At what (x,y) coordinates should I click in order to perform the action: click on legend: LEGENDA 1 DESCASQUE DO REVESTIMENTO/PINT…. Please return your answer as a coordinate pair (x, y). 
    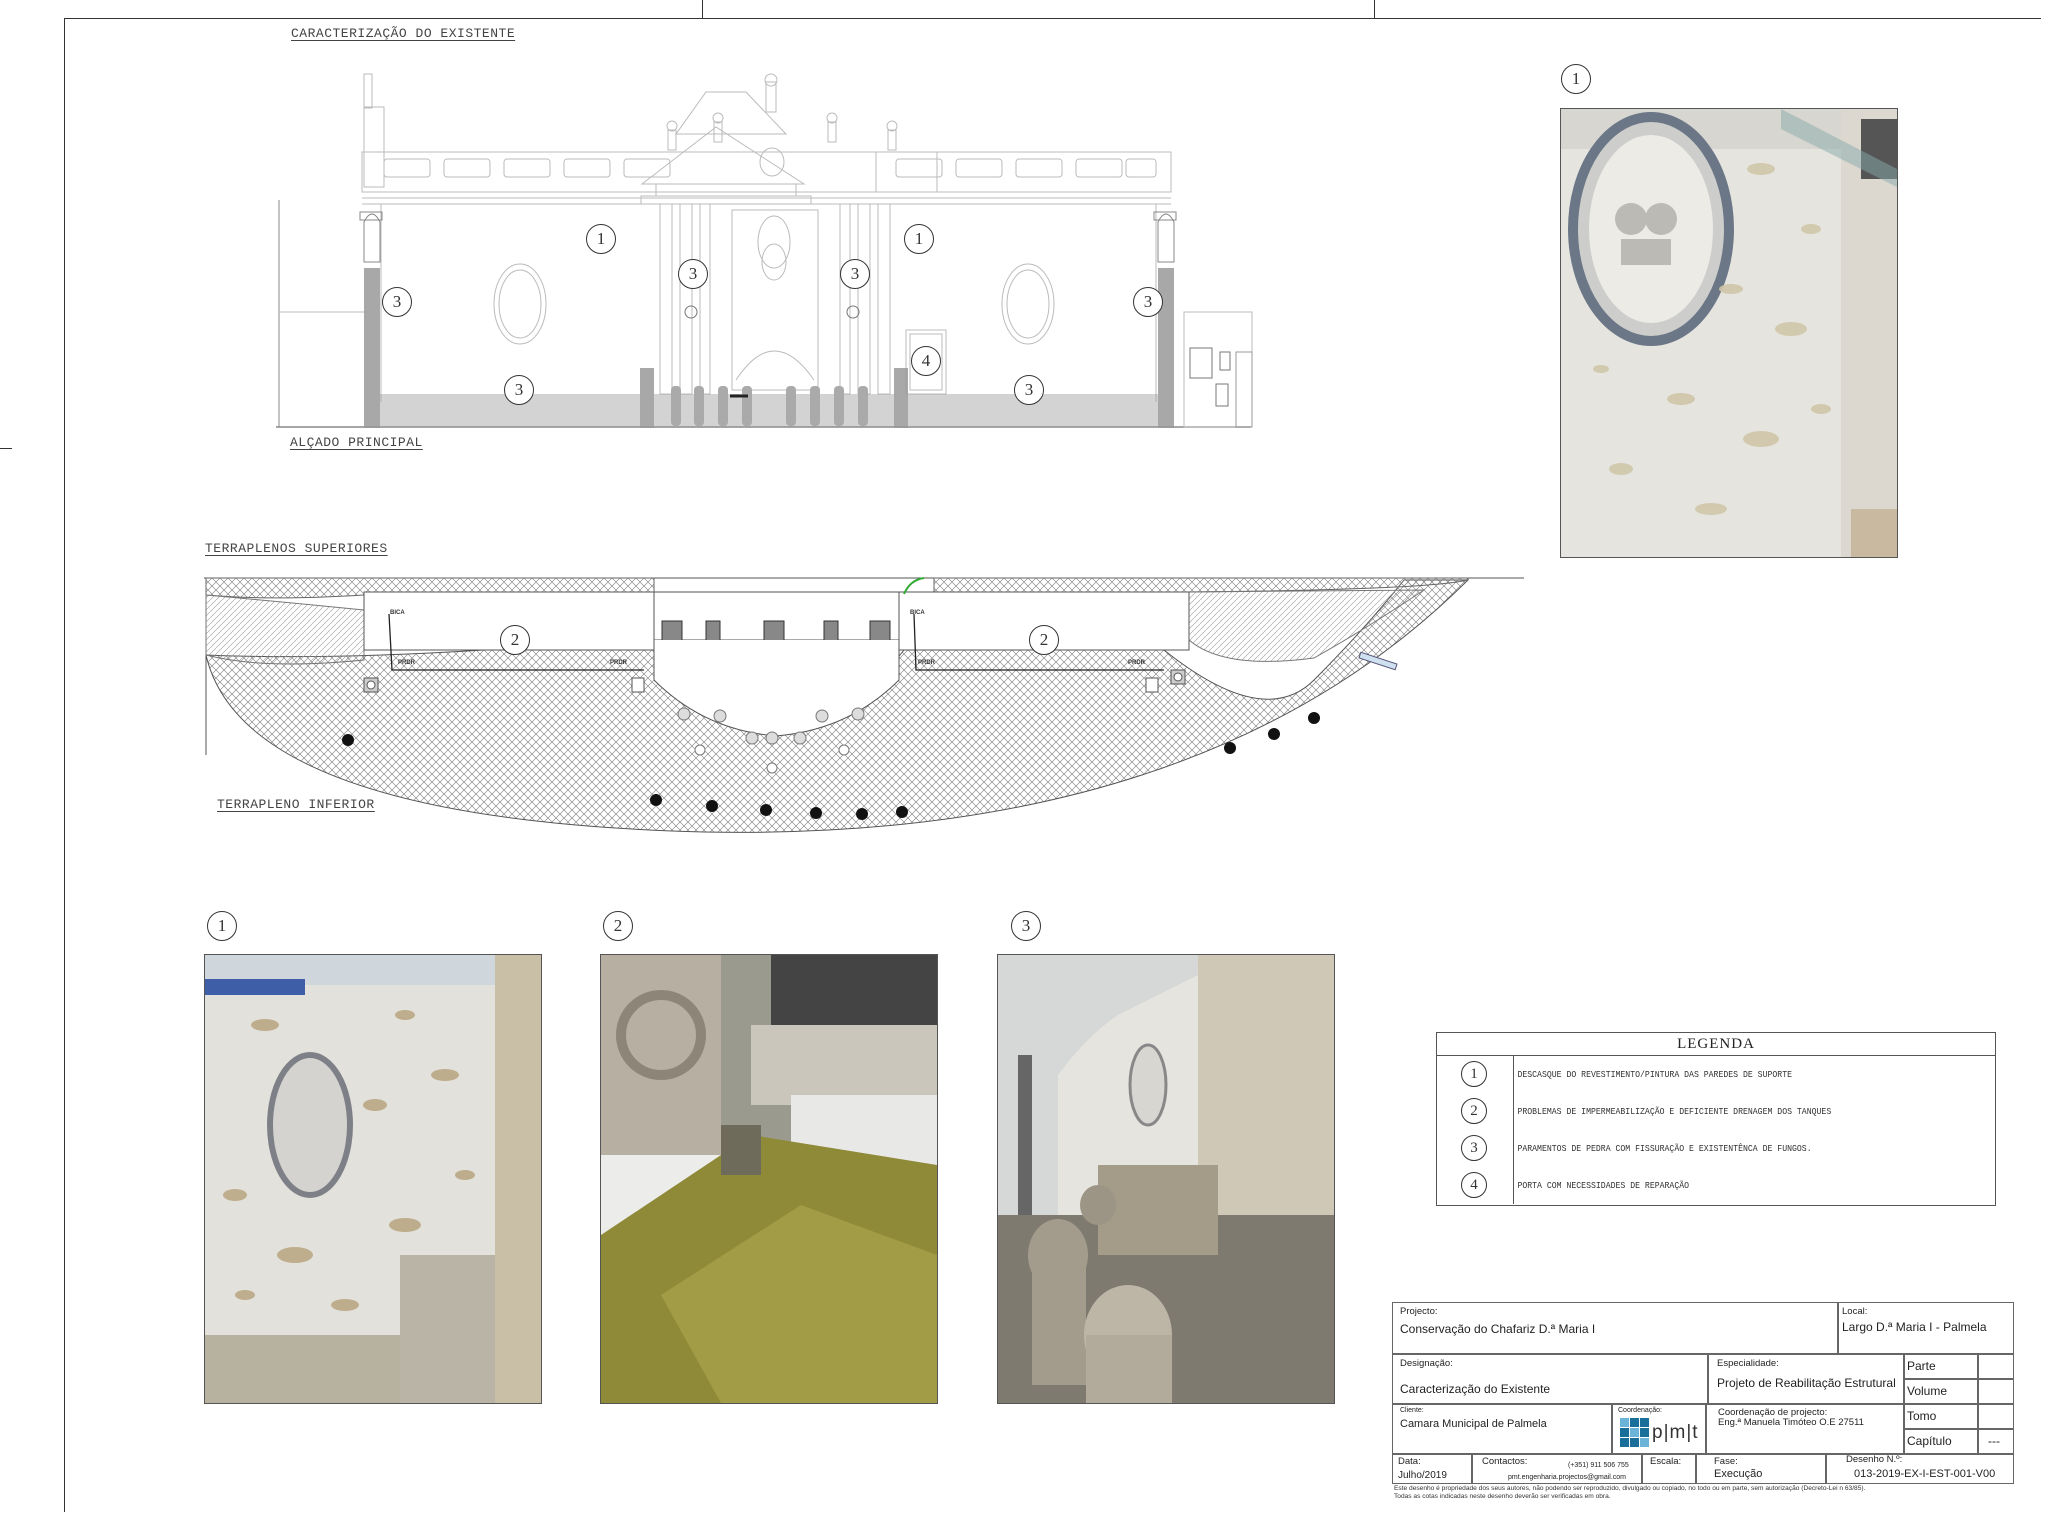
    Looking at the image, I should click on (1716, 1119).